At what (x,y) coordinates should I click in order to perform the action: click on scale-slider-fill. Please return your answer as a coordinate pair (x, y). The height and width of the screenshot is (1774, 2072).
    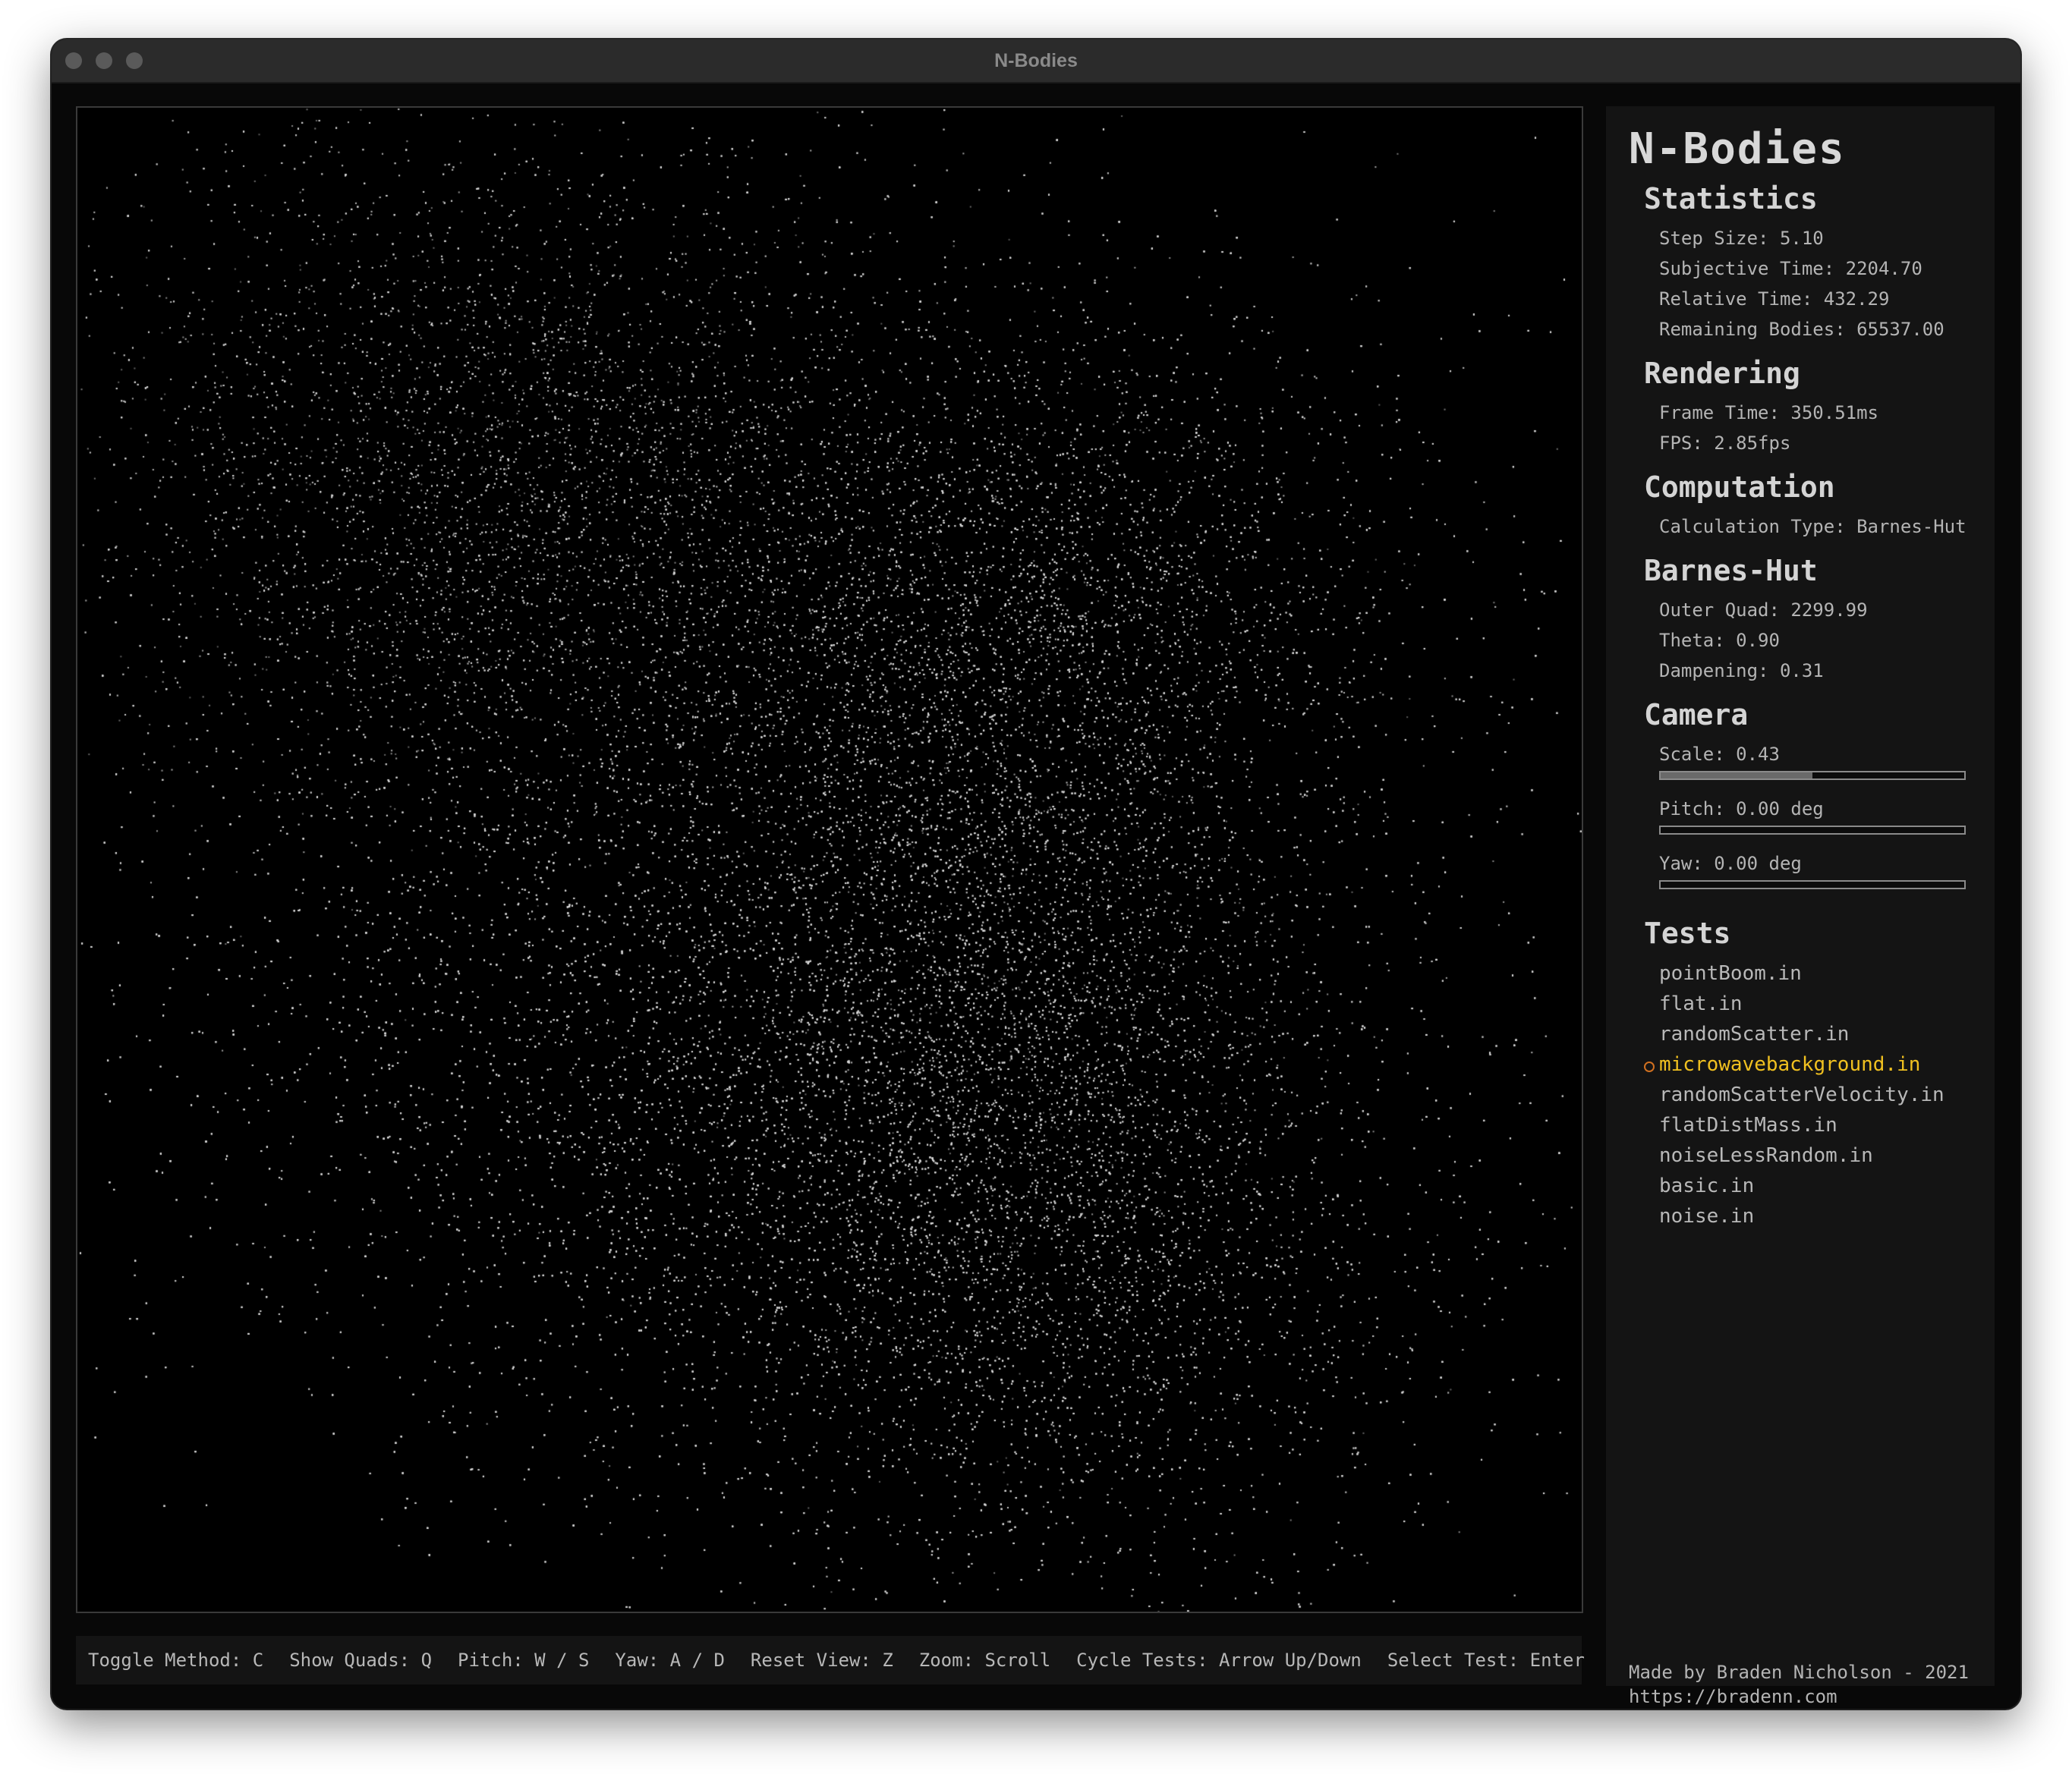
    Looking at the image, I should click on (1736, 775).